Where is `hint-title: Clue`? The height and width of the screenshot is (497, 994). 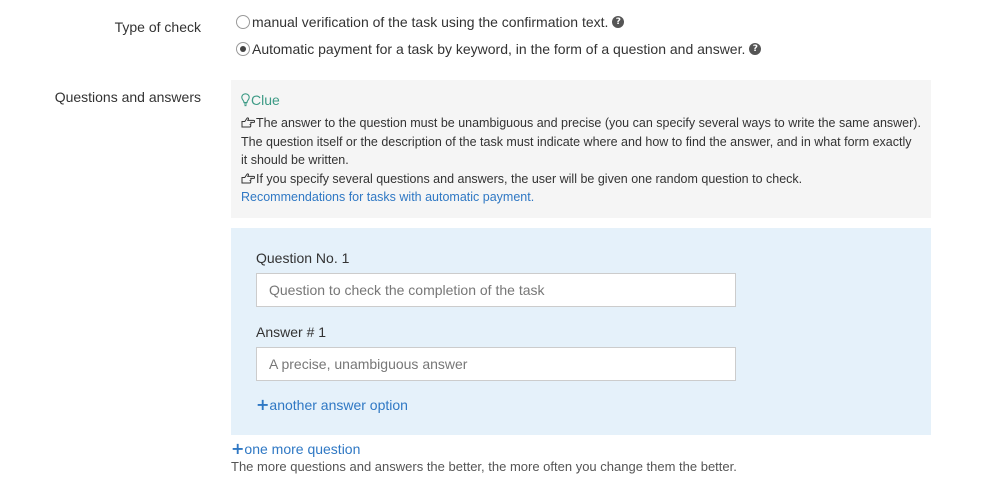
hint-title: Clue is located at coordinates (581, 100).